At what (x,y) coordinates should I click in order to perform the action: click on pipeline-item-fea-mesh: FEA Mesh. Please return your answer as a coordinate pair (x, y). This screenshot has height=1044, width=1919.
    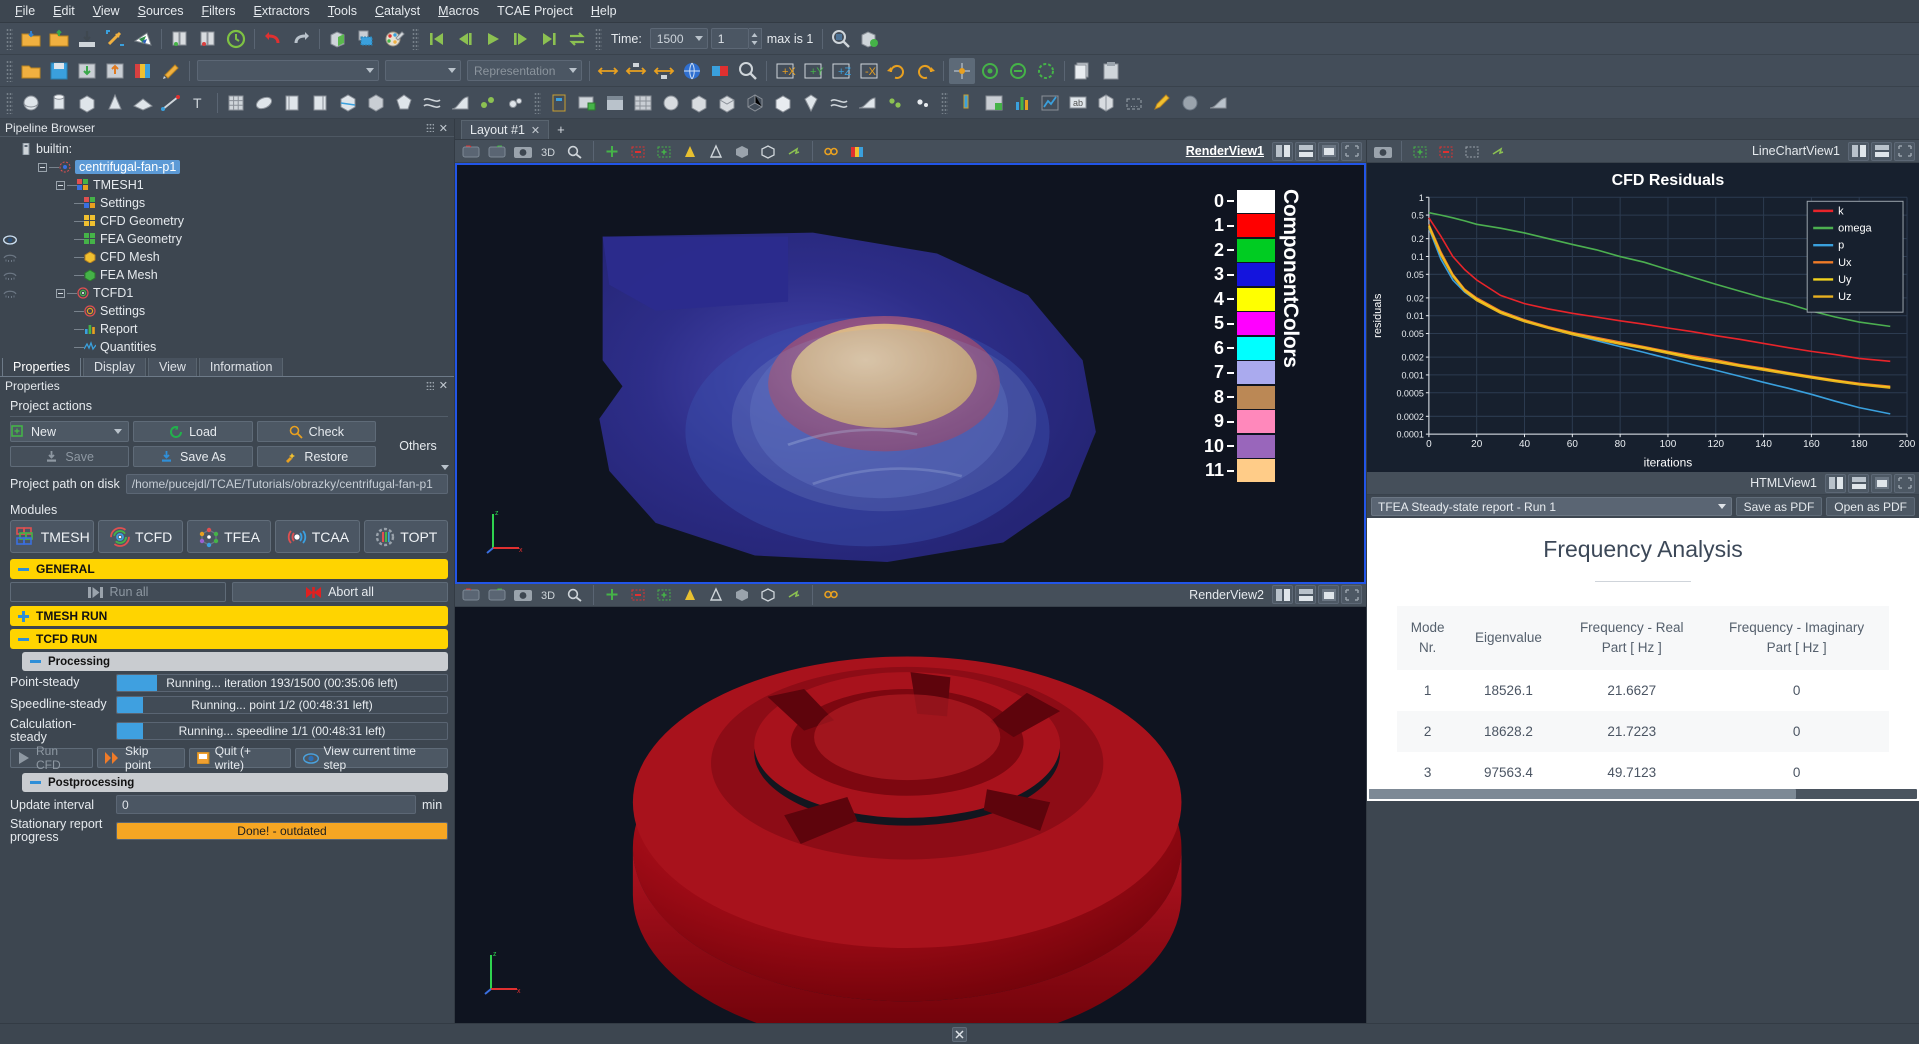
    Looking at the image, I should click on (237, 275).